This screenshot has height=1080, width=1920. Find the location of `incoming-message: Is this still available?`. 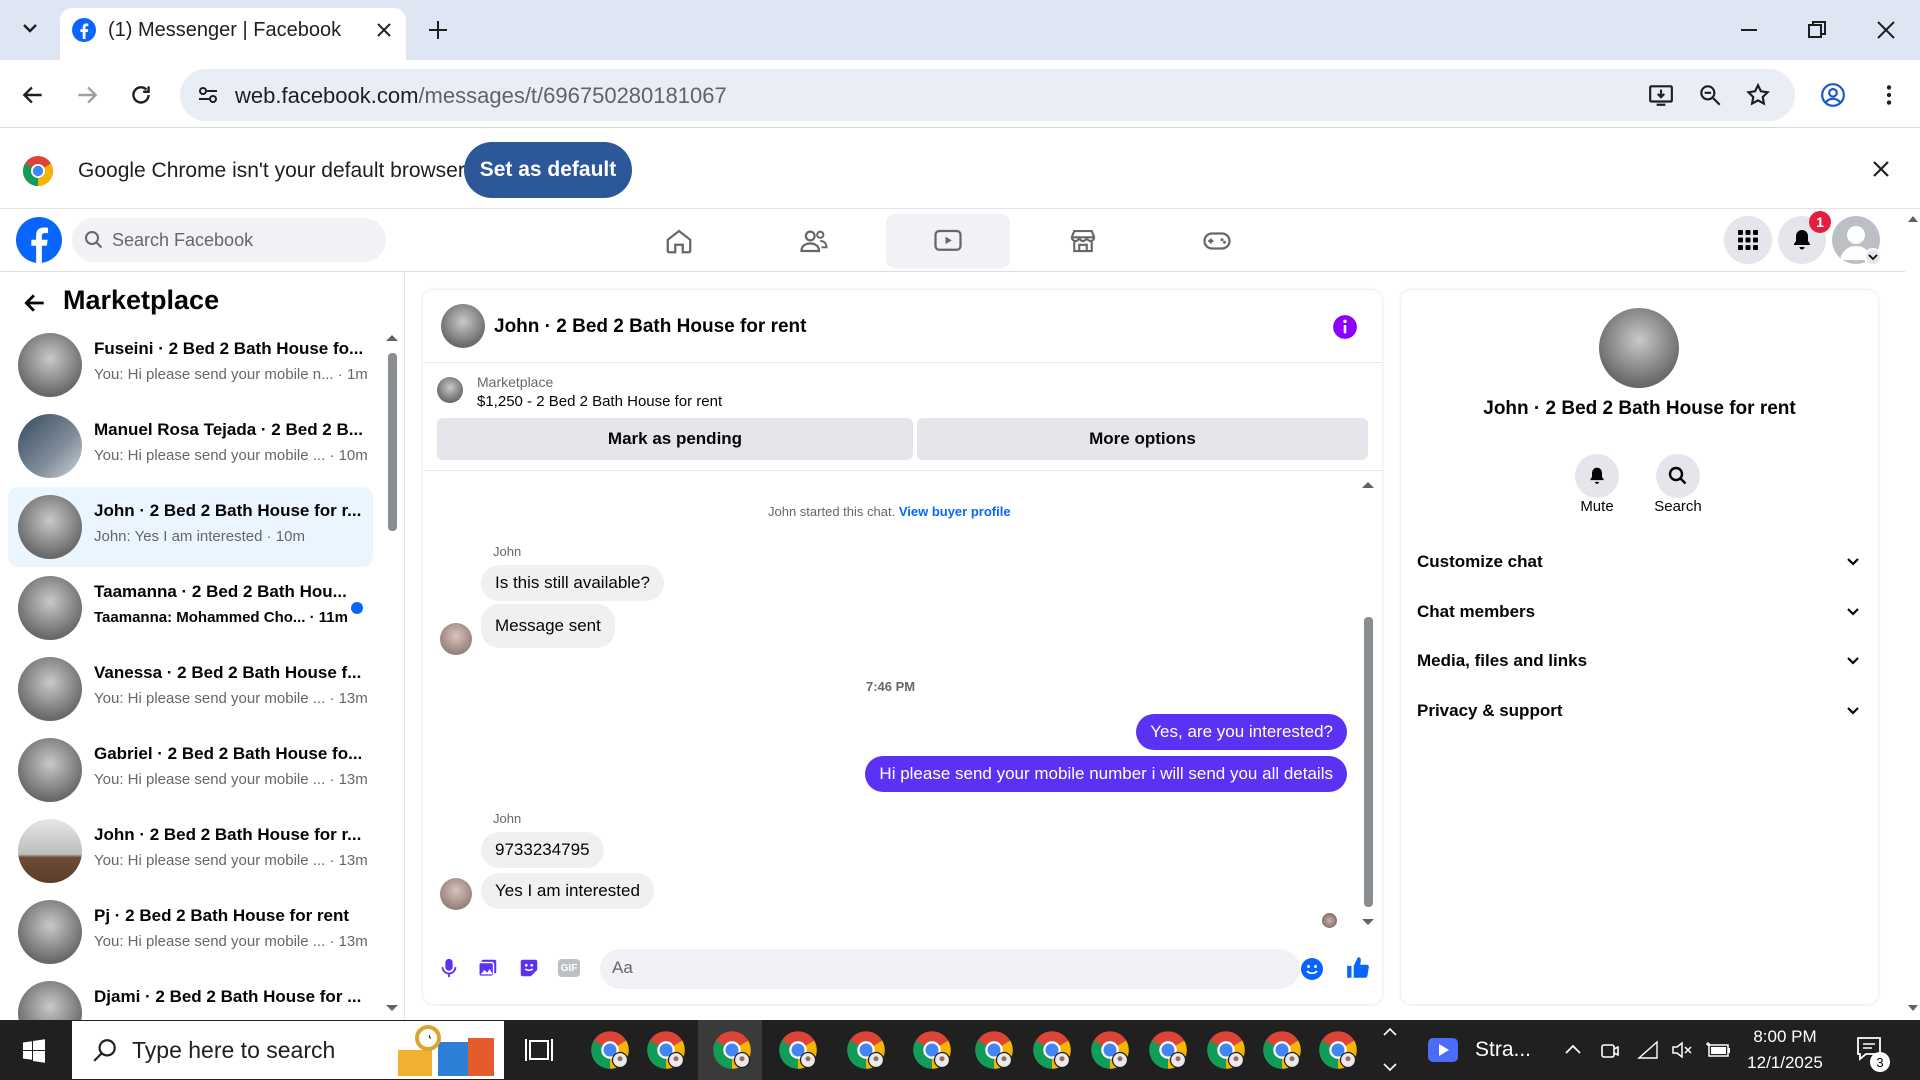

incoming-message: Is this still available? is located at coordinates (572, 583).